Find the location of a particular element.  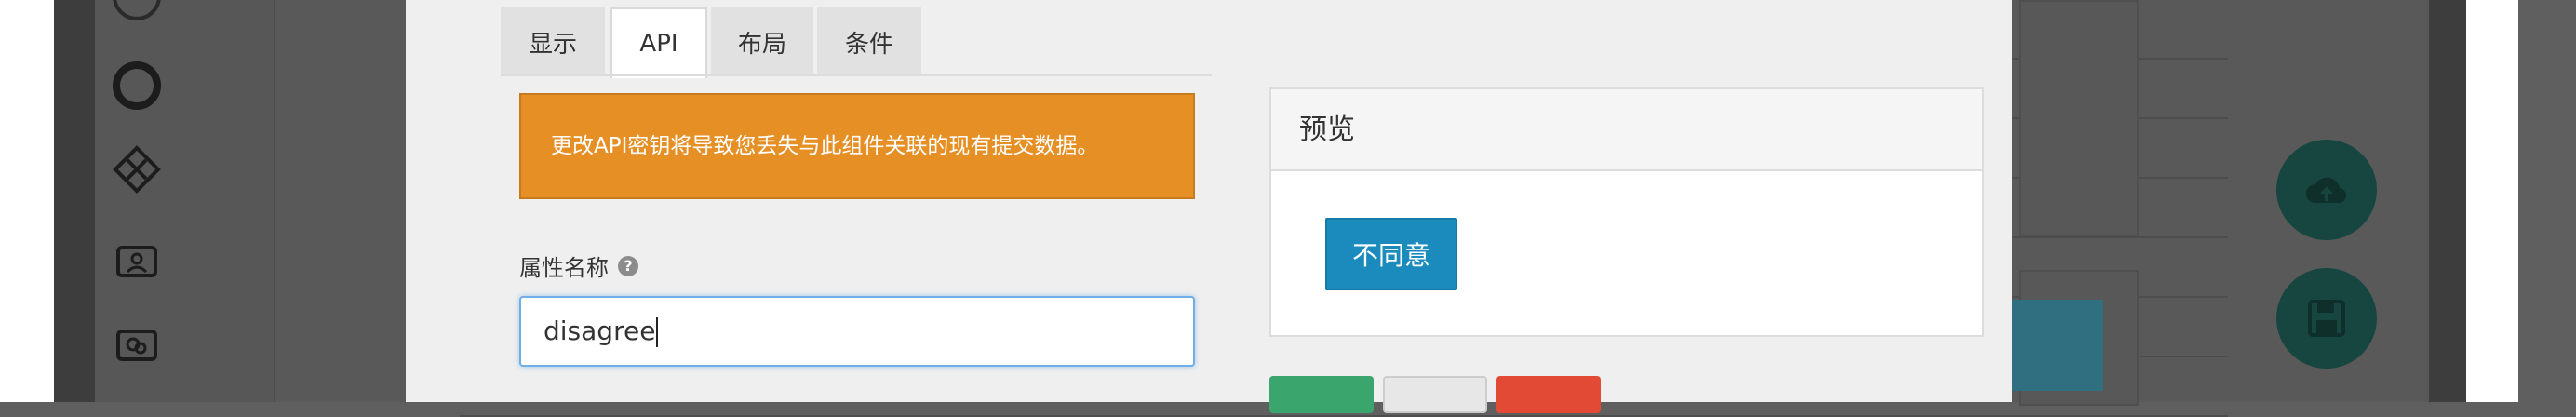

warning-alert: 更改API密钥将导致您丢失与此组件关联的现有提交数据。 is located at coordinates (857, 146).